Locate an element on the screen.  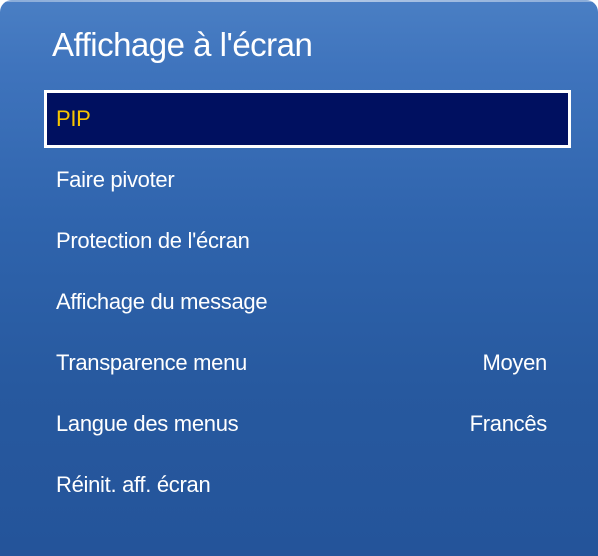
menu-item-protection-ecran: Protection de l'écran is located at coordinates (307, 241).